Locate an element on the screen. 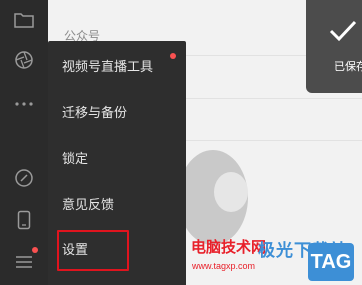  more-icon is located at coordinates (24, 104).